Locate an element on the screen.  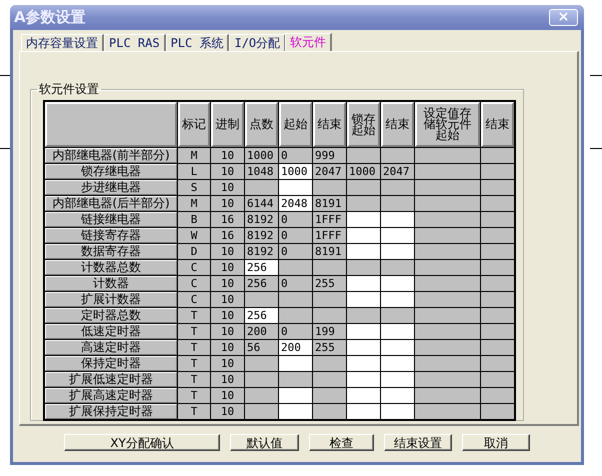
row-header: 计数器 is located at coordinates (111, 283).